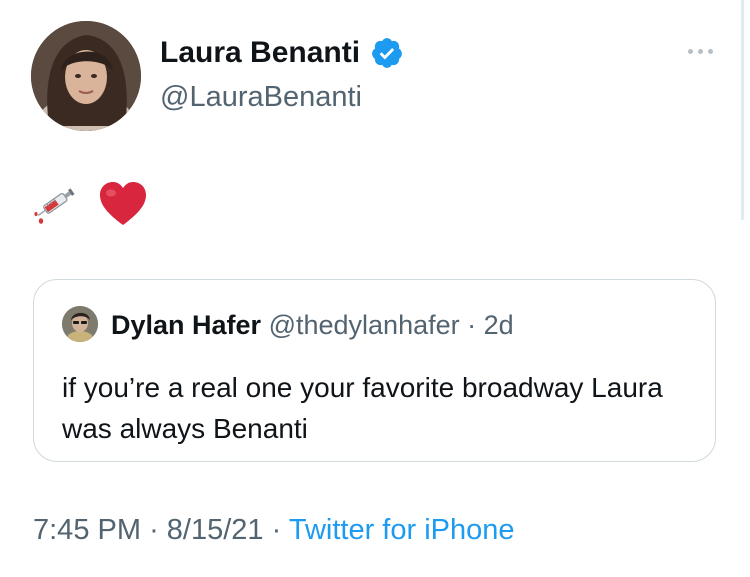 The width and height of the screenshot is (750, 577). Describe the element at coordinates (364, 325) in the screenshot. I see `quote-author-handle: @thedylanhafer` at that location.